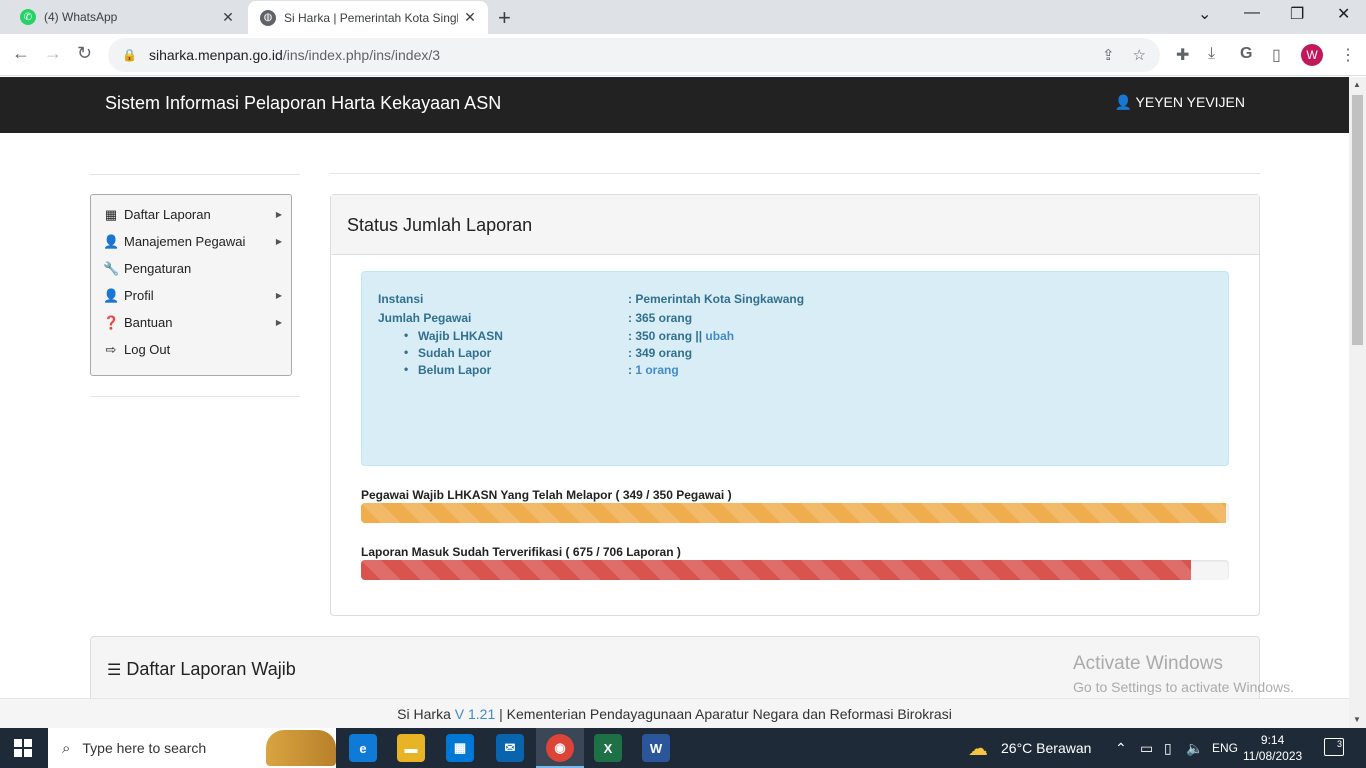 The image size is (1366, 768). What do you see at coordinates (1339, 744) in the screenshot?
I see `notification-count: 3` at bounding box center [1339, 744].